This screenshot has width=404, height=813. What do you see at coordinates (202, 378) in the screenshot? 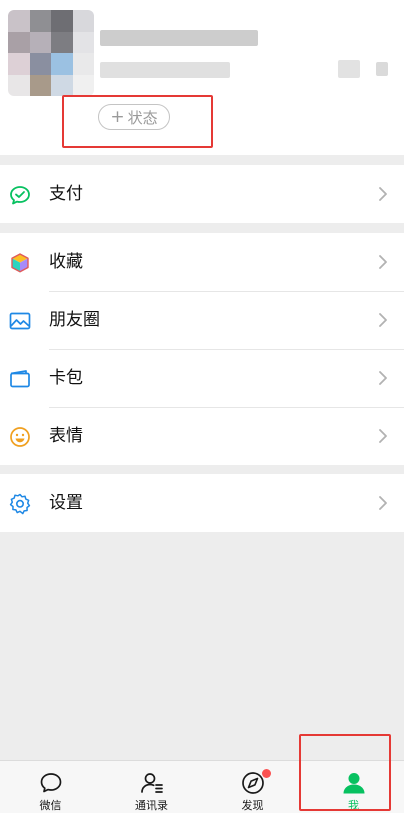
I see `menu-item-cards: 卡包` at bounding box center [202, 378].